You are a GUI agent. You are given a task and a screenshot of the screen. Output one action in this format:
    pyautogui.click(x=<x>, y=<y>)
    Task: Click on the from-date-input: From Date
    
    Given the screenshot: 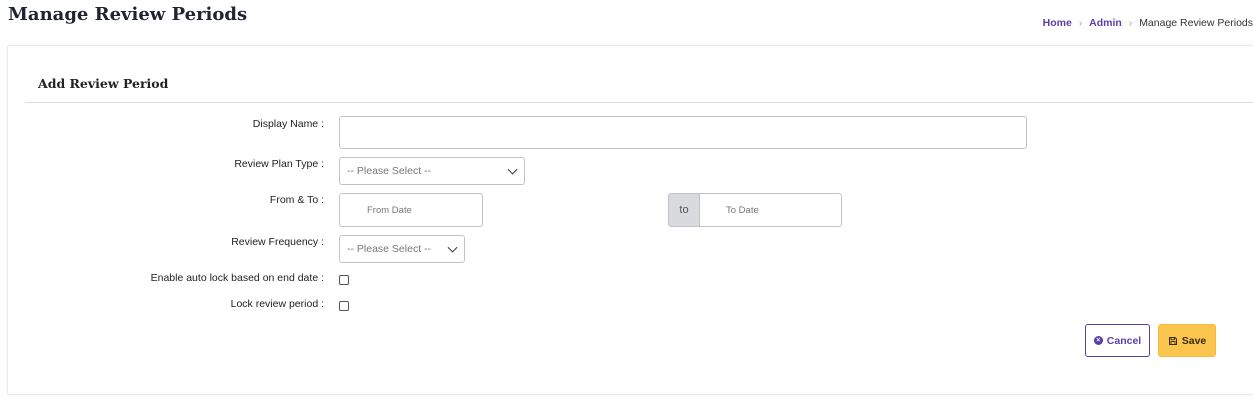 What is the action you would take?
    pyautogui.click(x=411, y=210)
    